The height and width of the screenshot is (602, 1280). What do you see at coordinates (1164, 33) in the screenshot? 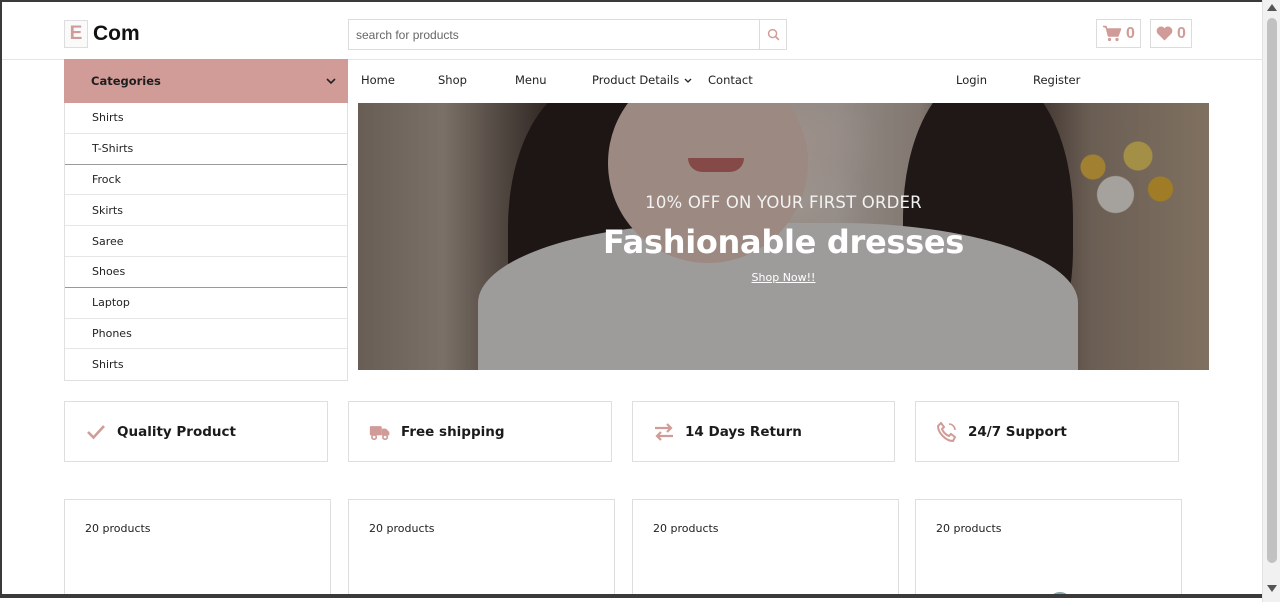
I see `heart-icon` at bounding box center [1164, 33].